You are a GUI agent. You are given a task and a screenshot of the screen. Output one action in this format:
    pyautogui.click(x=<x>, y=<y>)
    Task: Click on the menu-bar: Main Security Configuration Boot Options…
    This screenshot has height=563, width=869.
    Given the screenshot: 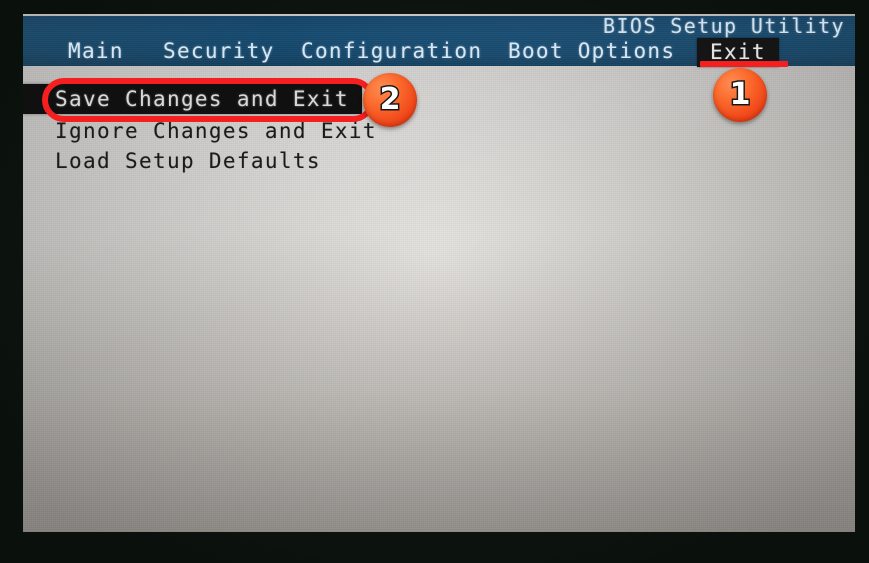 What is the action you would take?
    pyautogui.click(x=439, y=52)
    